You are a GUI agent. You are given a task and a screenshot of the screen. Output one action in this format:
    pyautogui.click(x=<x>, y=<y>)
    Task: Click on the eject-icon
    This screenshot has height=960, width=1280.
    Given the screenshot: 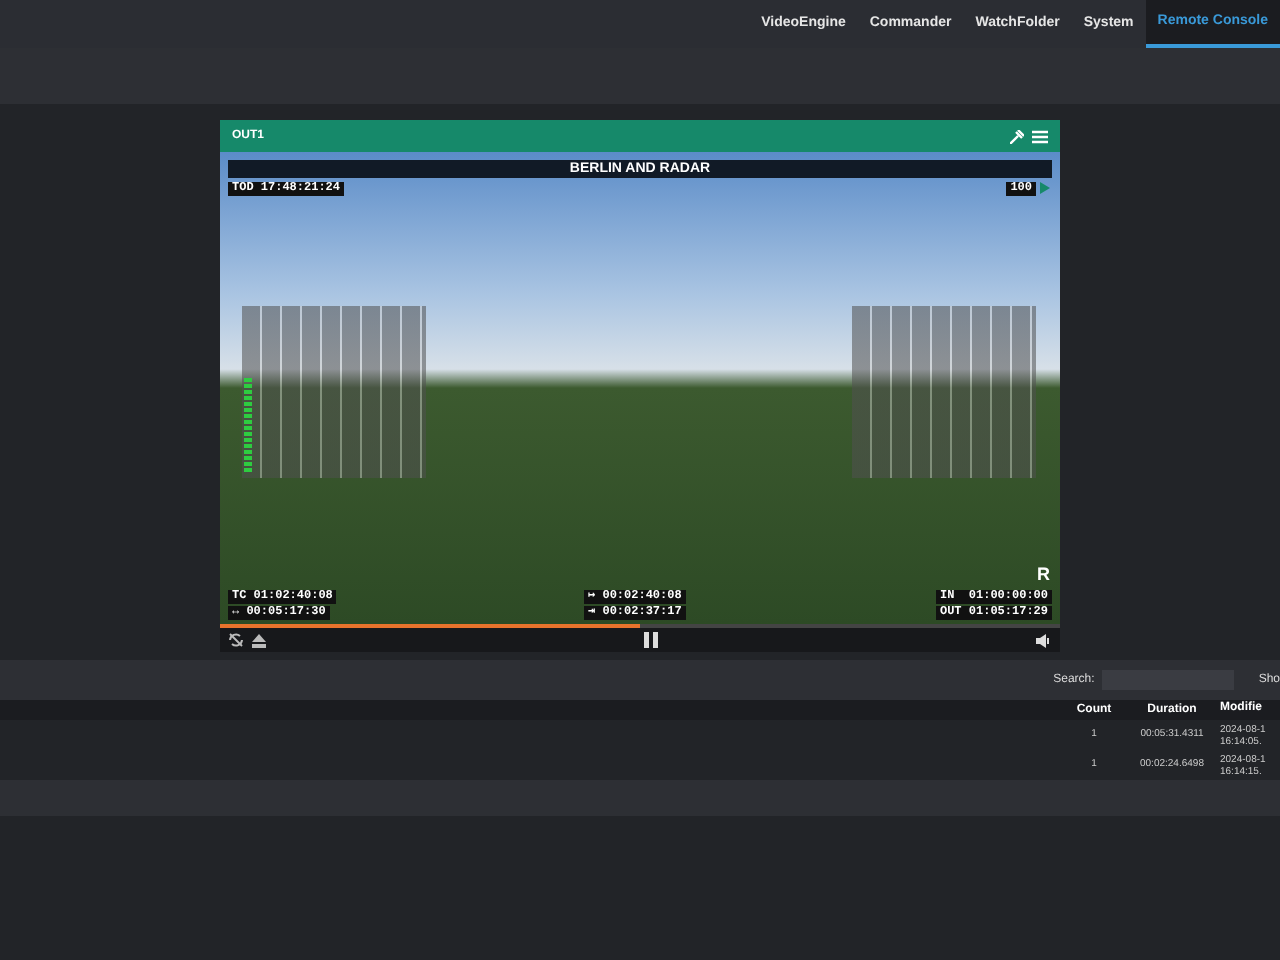 What is the action you would take?
    pyautogui.click(x=259, y=640)
    